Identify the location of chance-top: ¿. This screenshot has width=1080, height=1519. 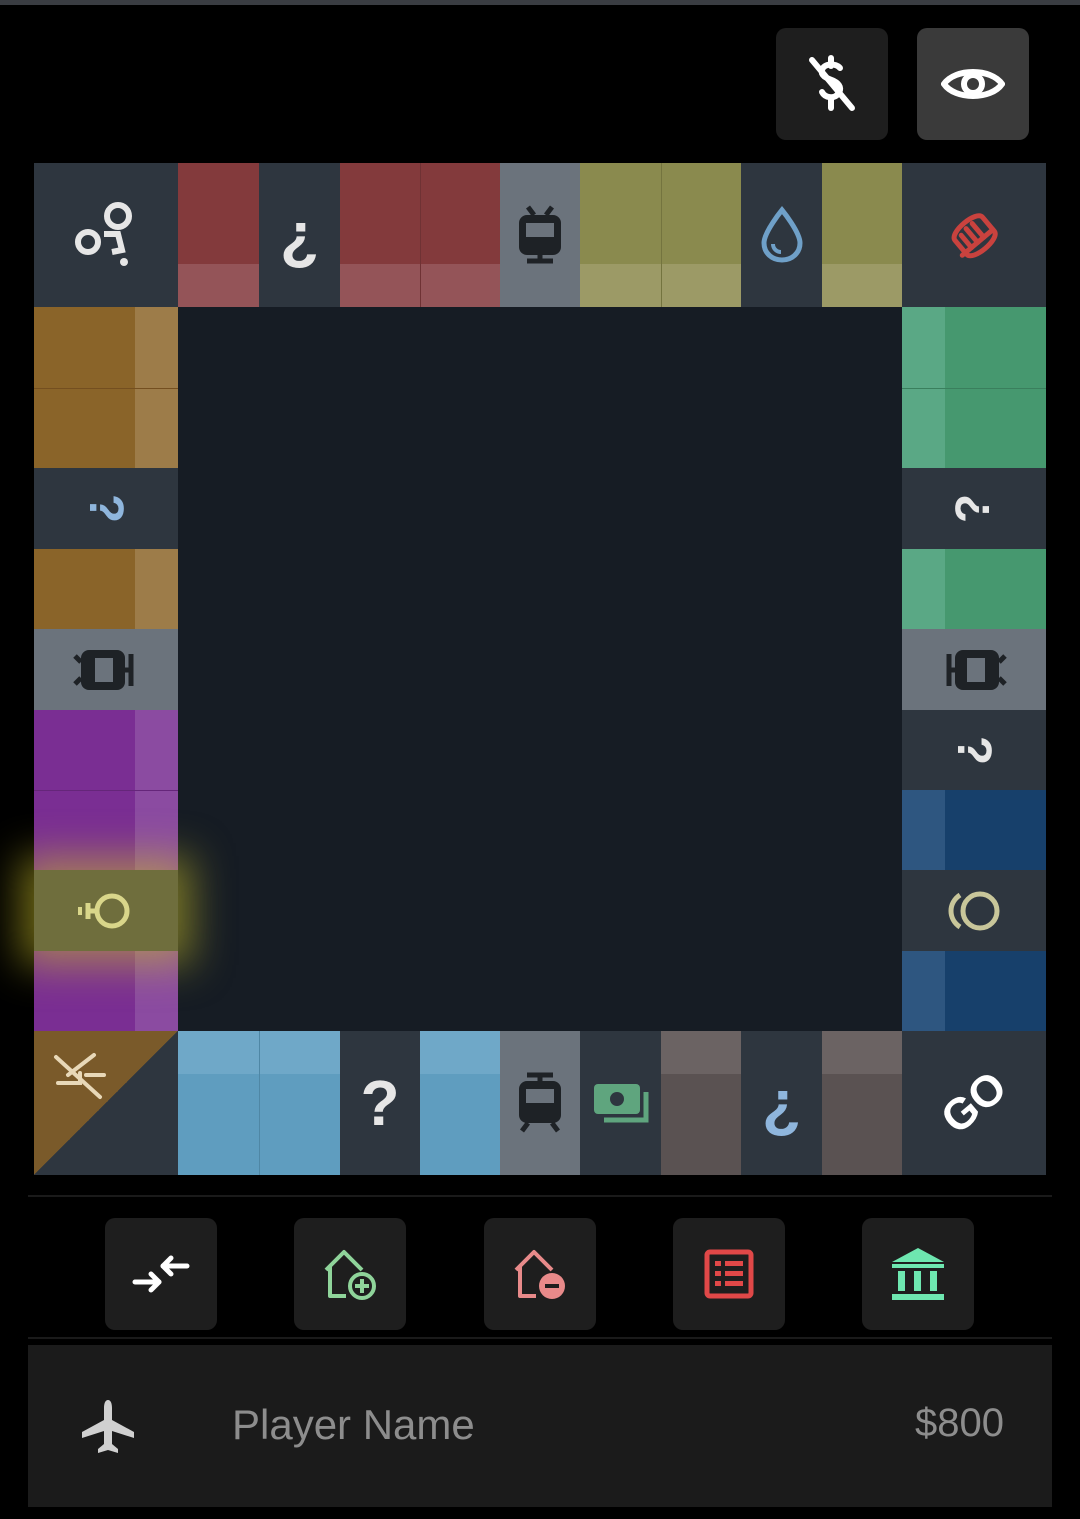
(299, 235).